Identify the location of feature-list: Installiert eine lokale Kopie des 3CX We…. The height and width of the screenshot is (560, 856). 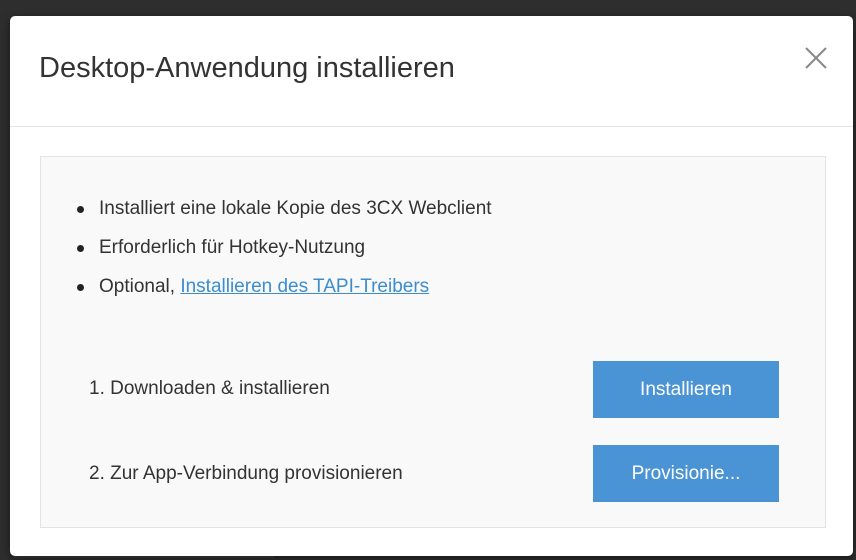
(284, 255).